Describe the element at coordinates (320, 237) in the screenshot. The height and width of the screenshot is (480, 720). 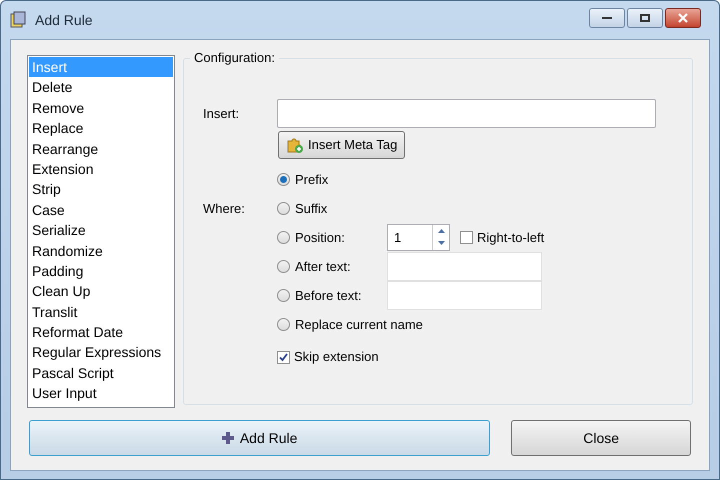
I see `option-label: Position:` at that location.